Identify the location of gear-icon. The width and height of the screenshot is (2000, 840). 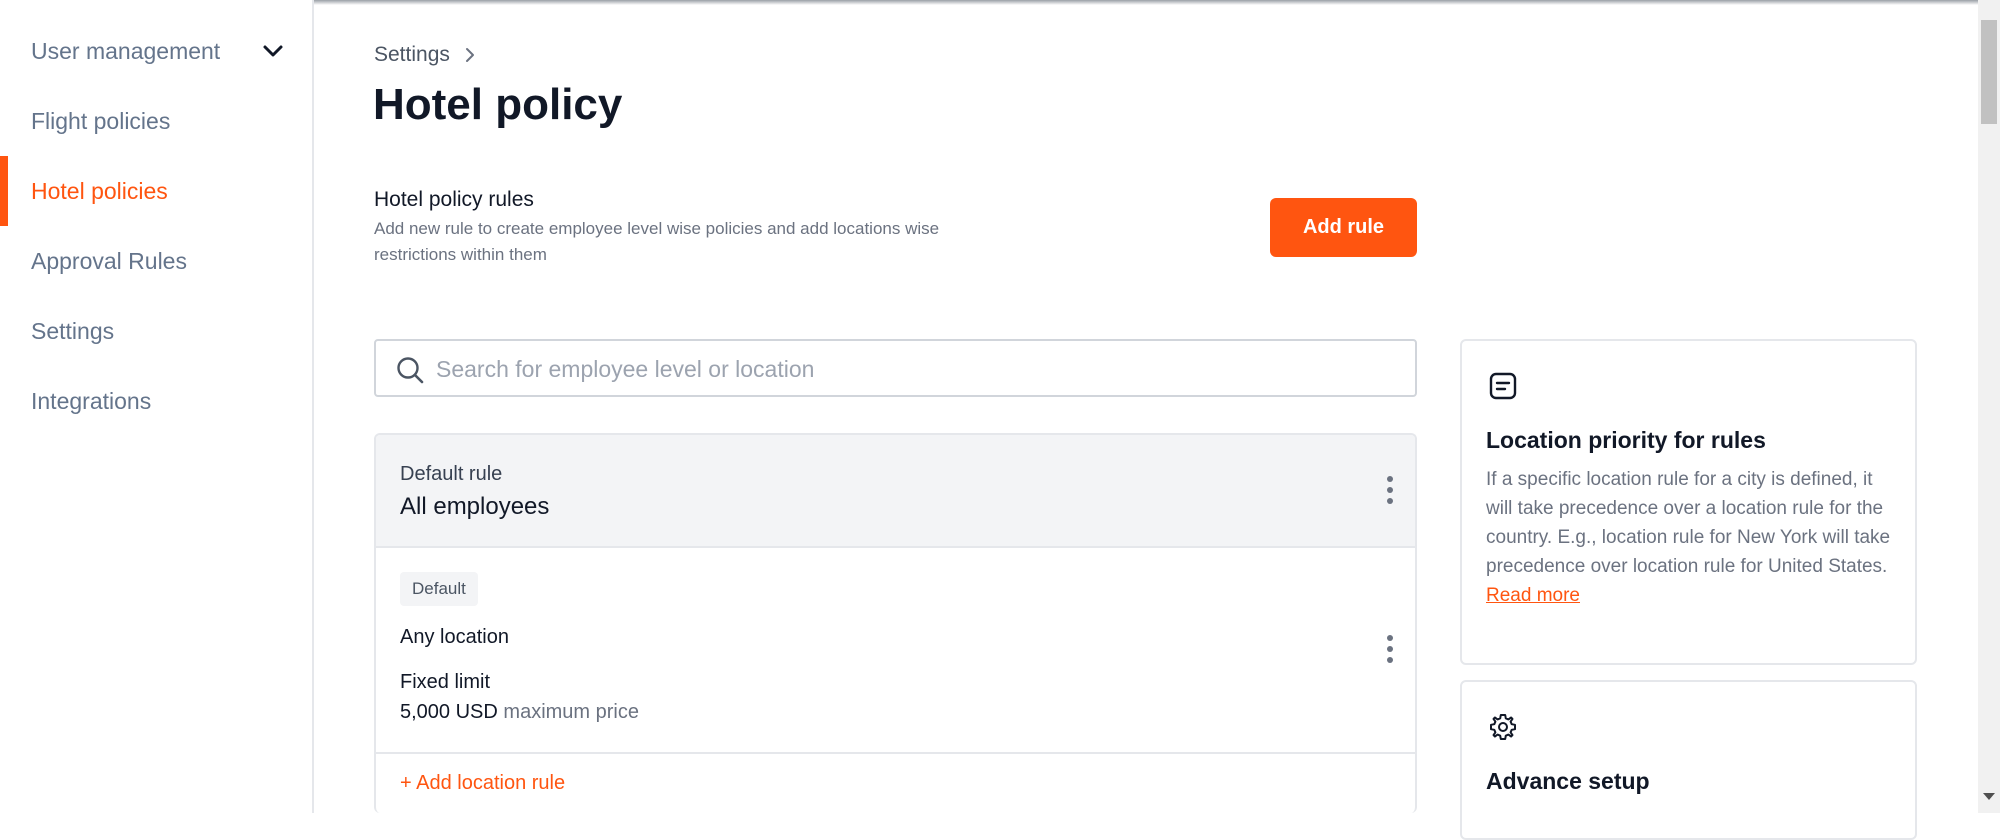
(1503, 727).